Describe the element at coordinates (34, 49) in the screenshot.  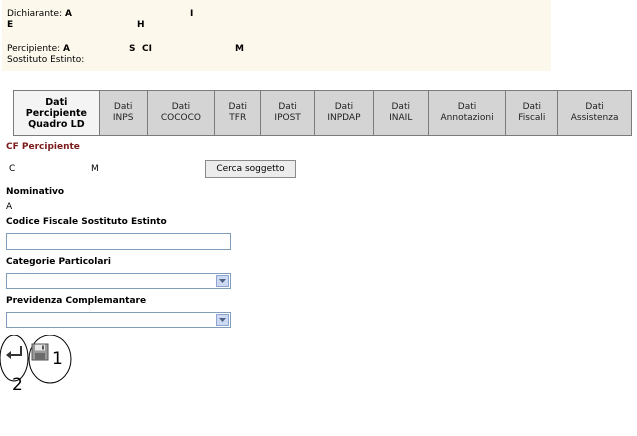
I see `percipiente-label: Percipiente:` at that location.